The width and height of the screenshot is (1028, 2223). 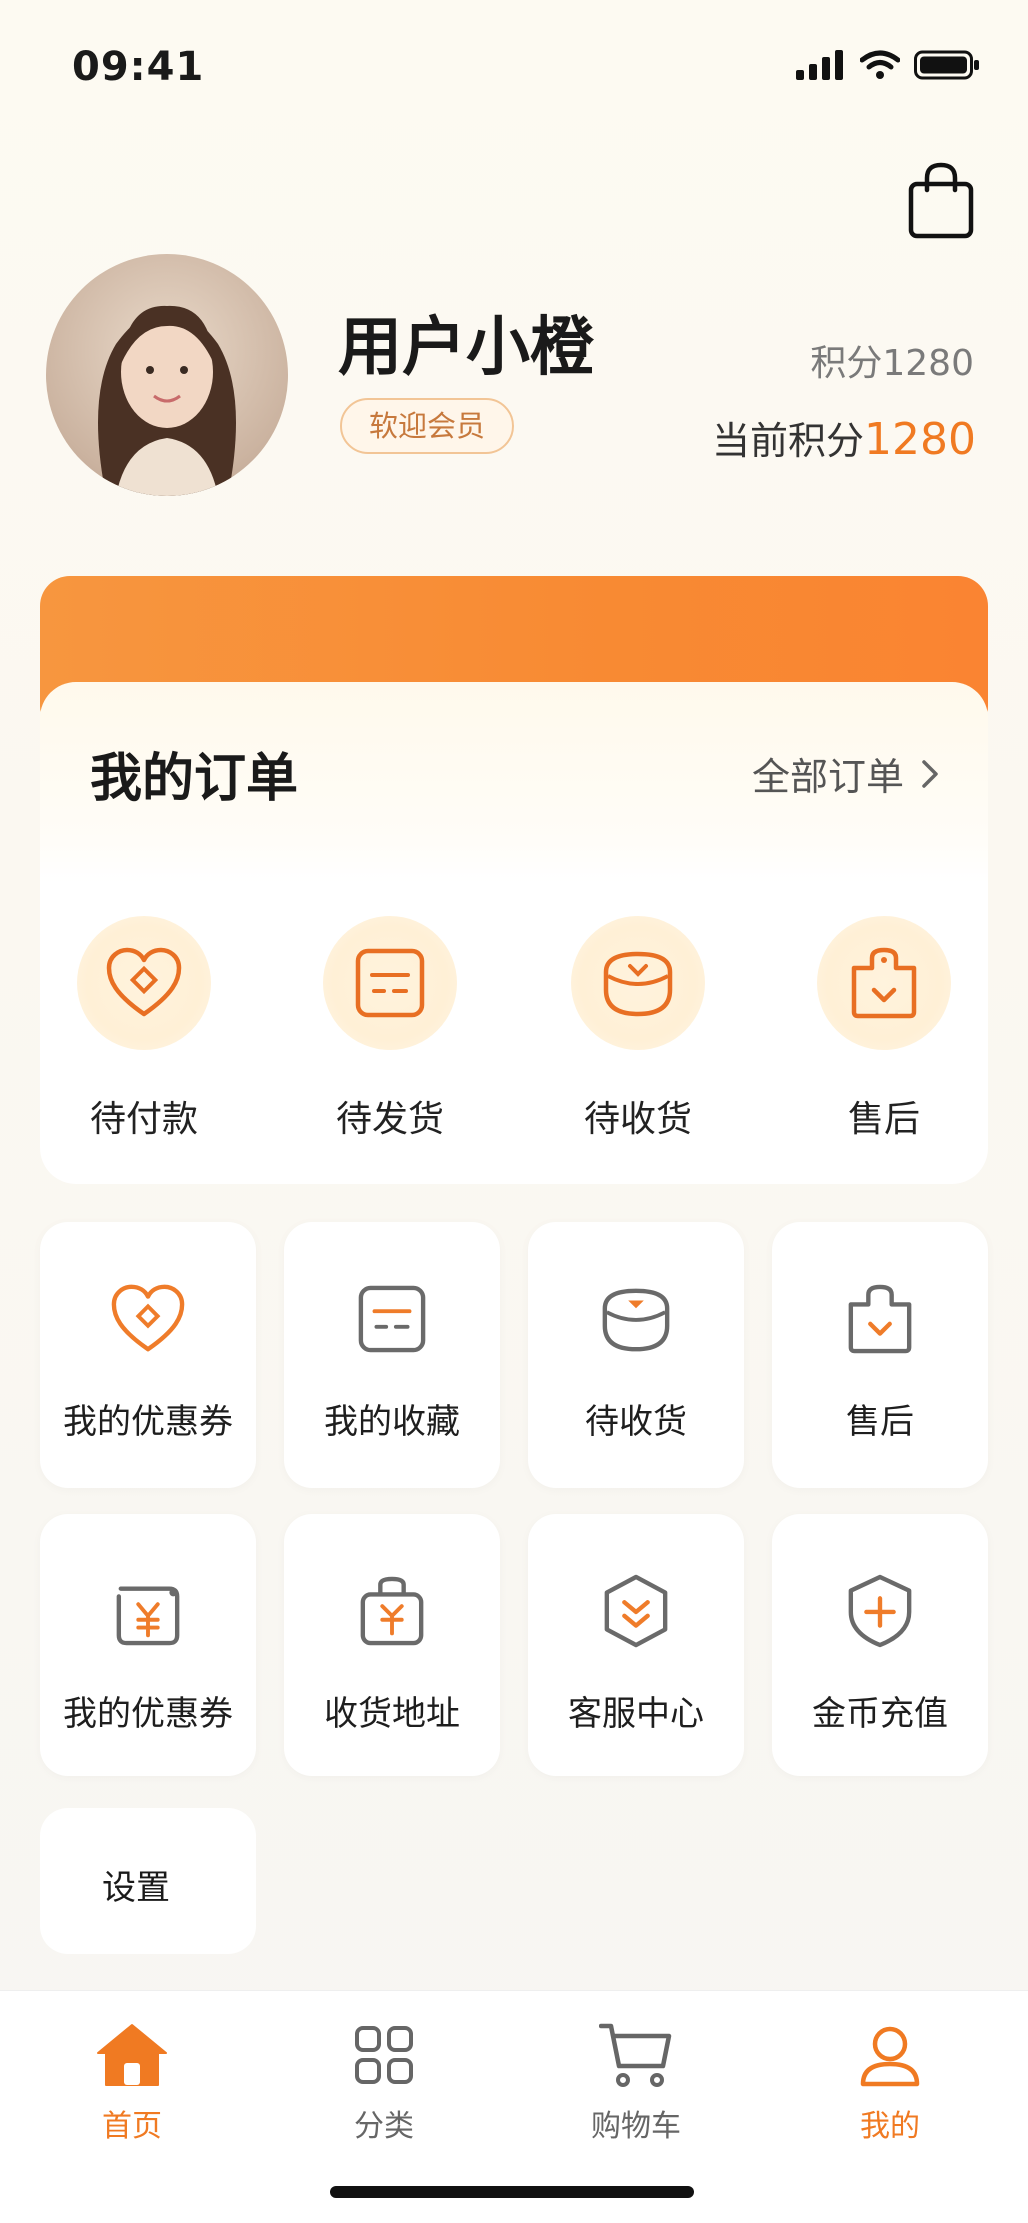 What do you see at coordinates (883, 1119) in the screenshot?
I see `order-after-sales-label: 售后` at bounding box center [883, 1119].